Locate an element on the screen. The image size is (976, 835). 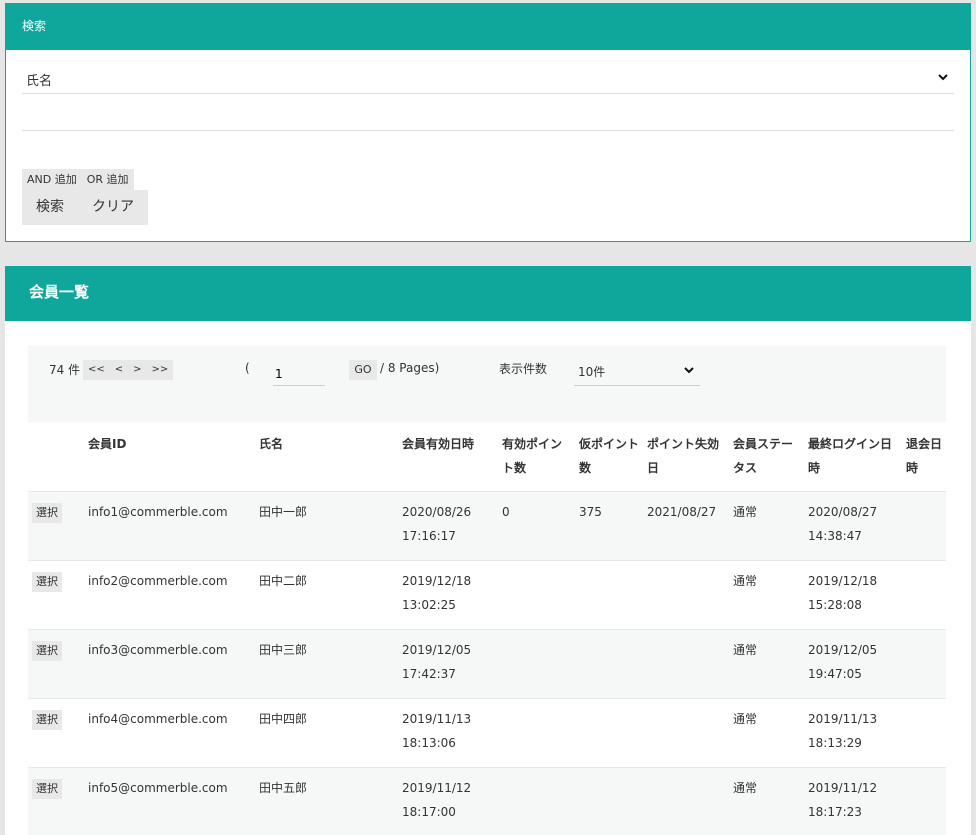
select-column-header is located at coordinates (56, 456).